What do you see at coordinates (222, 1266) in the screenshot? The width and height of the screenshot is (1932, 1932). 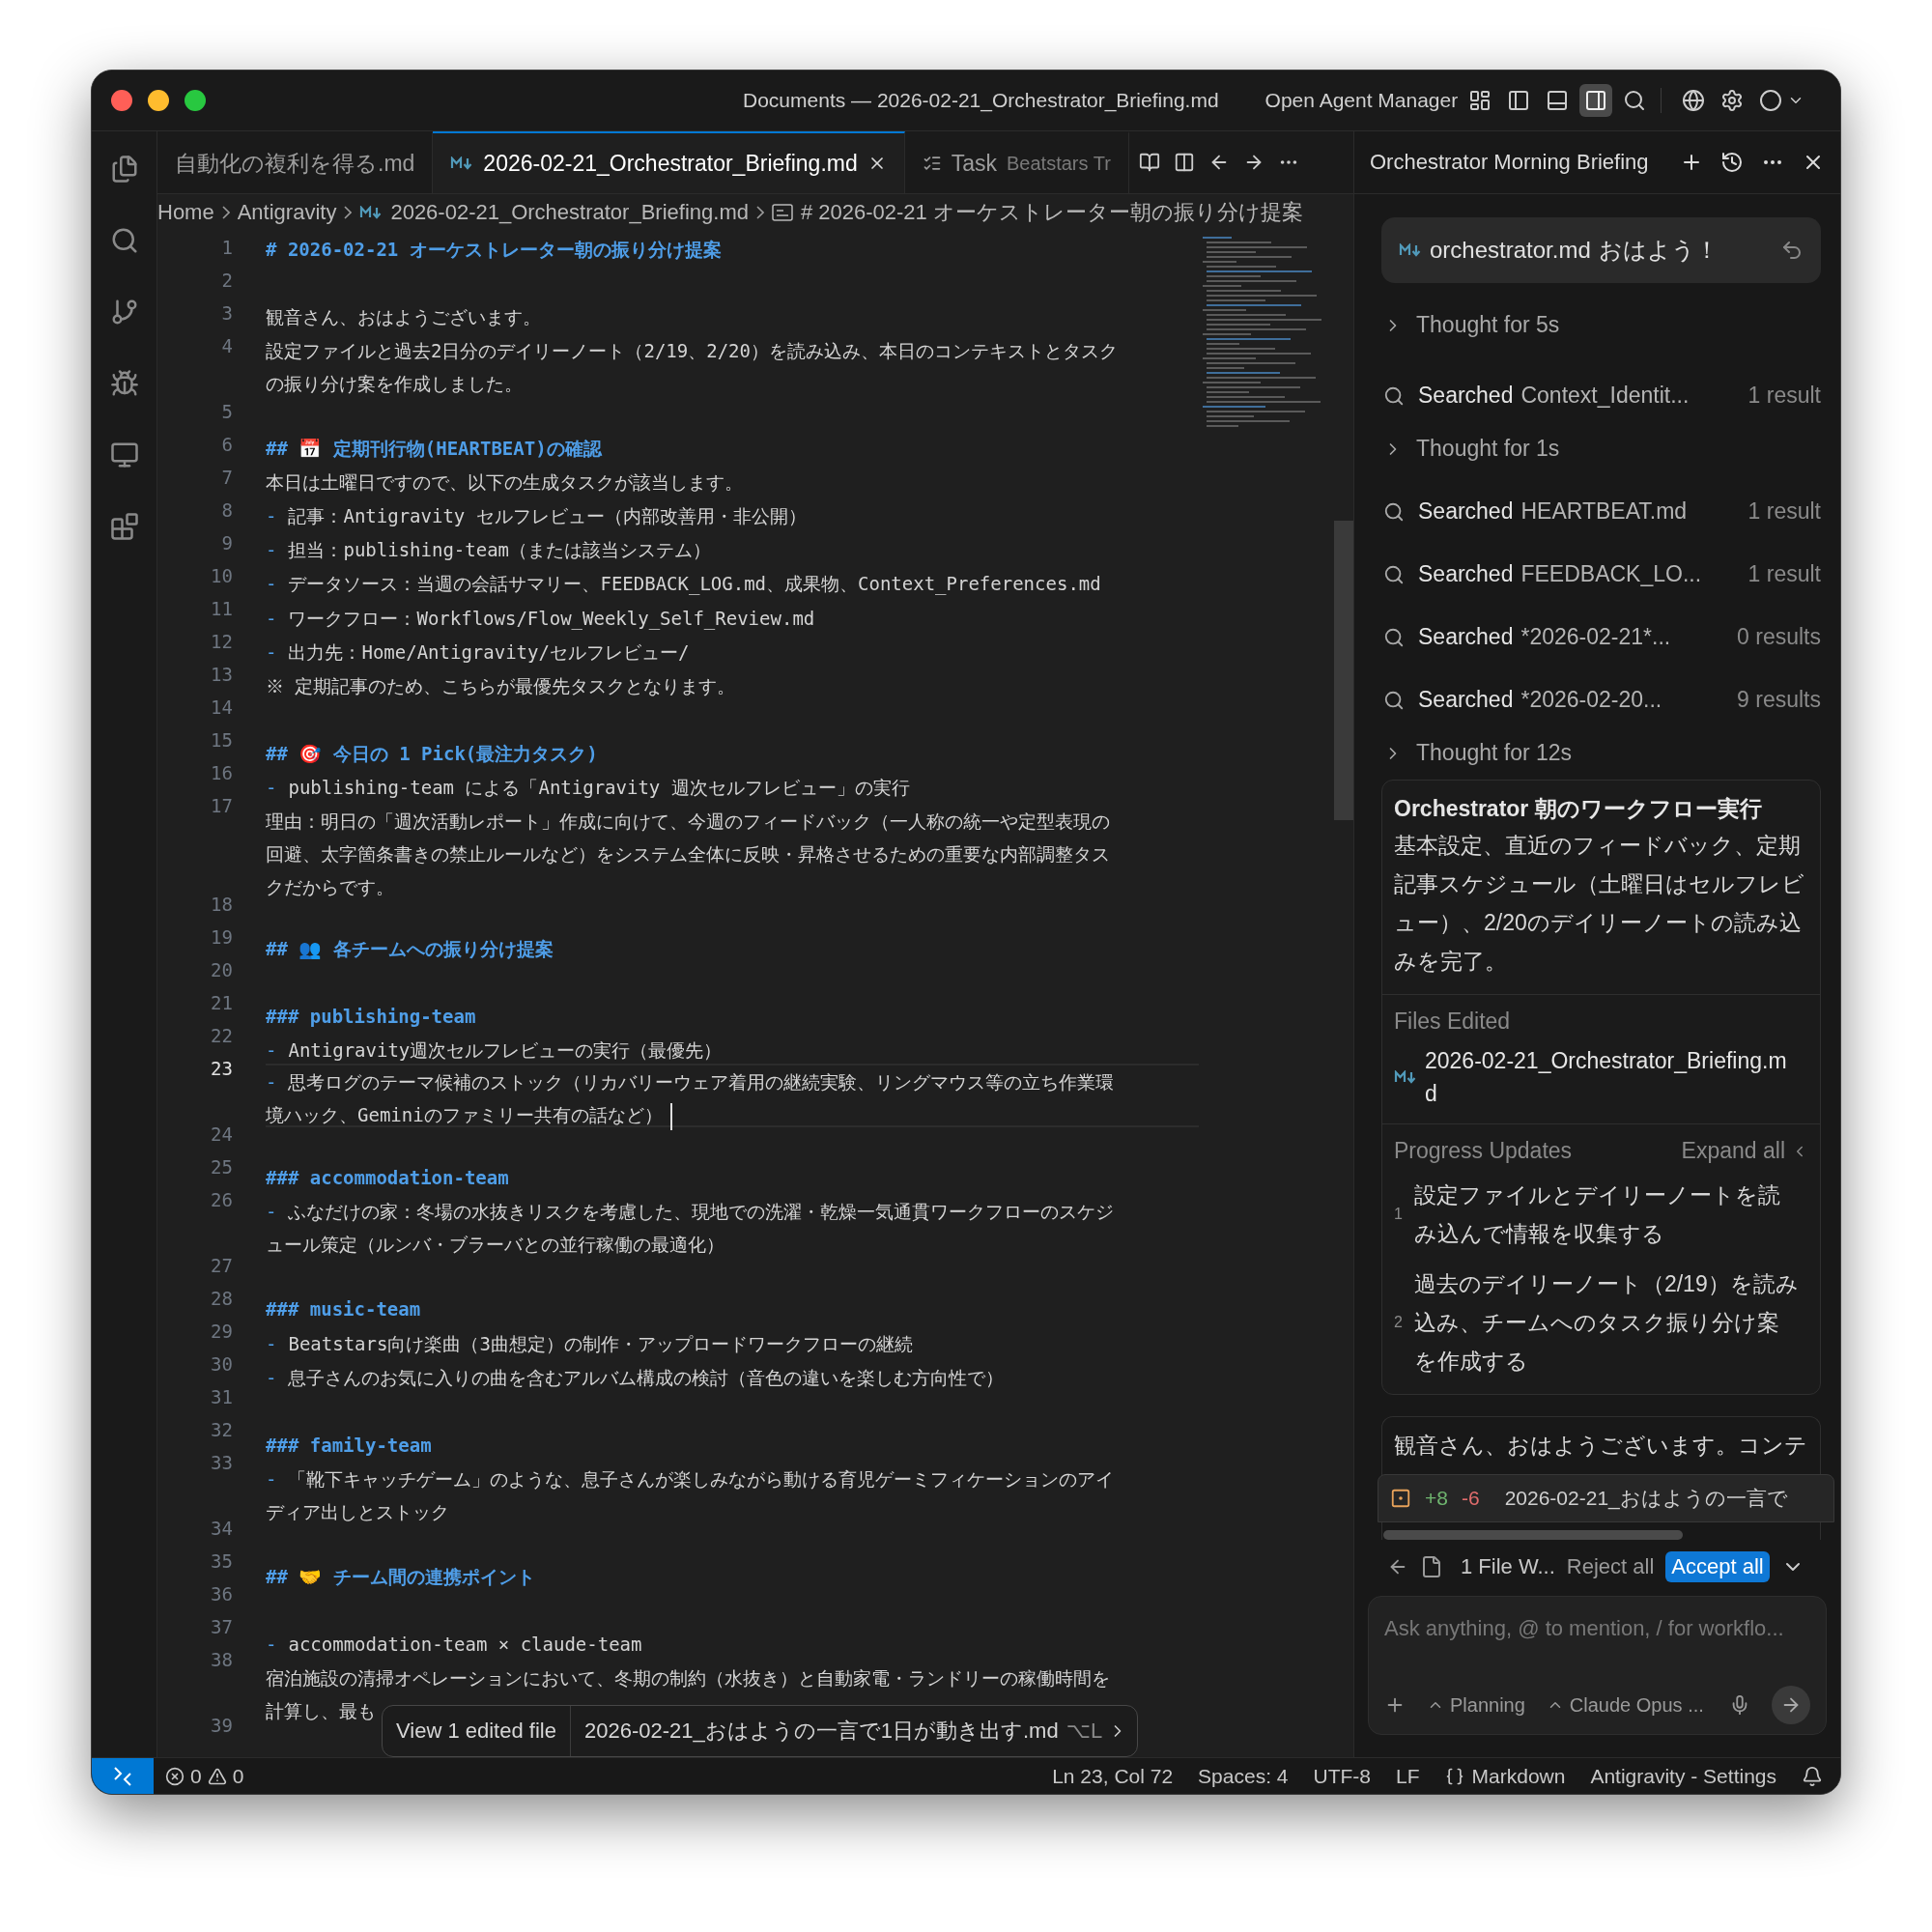 I see `line-number: 27` at bounding box center [222, 1266].